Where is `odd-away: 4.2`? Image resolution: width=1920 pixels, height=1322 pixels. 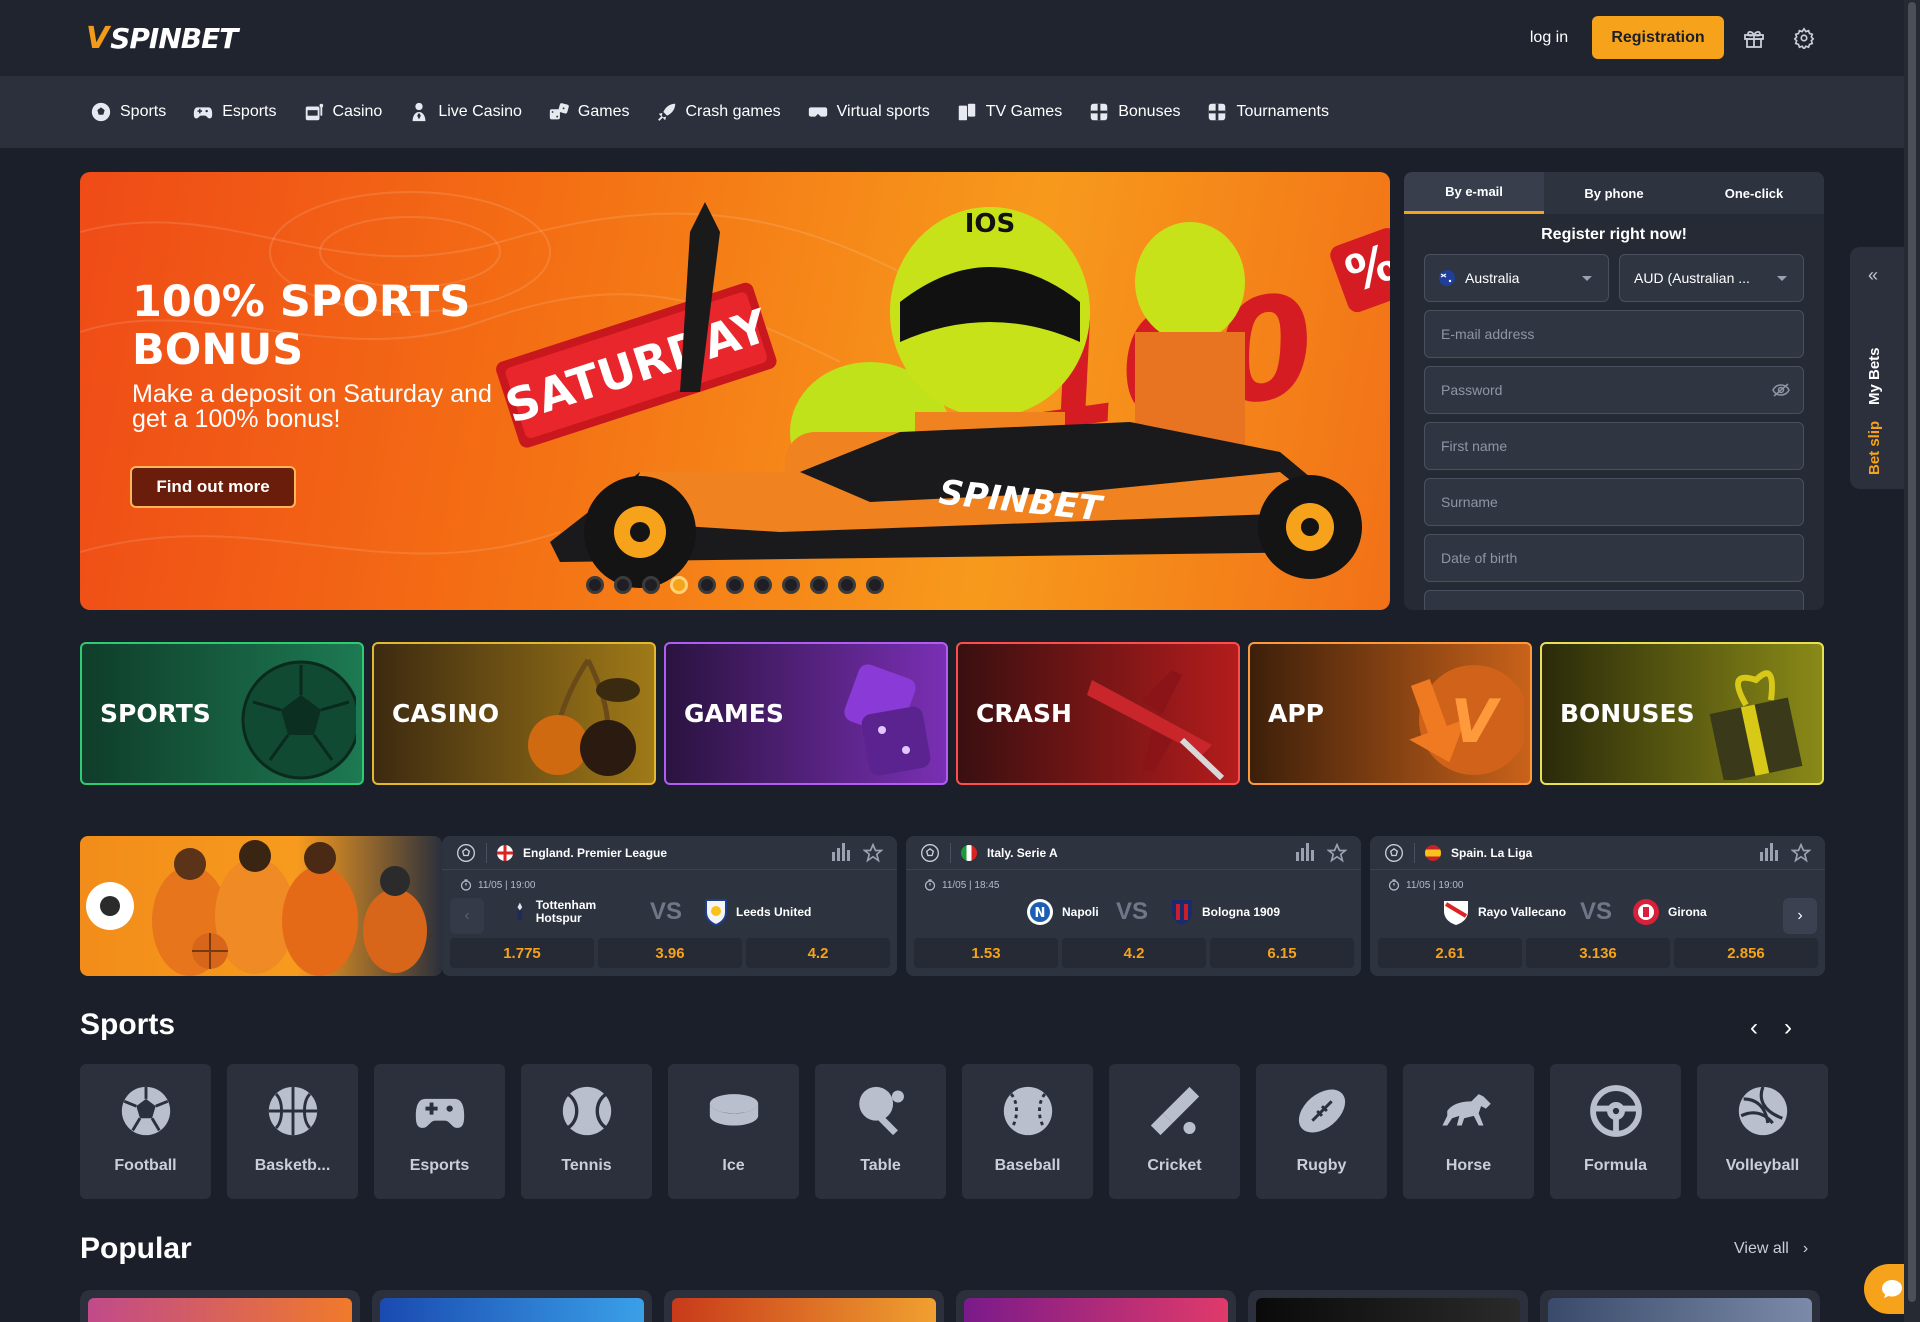
odd-away: 4.2 is located at coordinates (818, 953).